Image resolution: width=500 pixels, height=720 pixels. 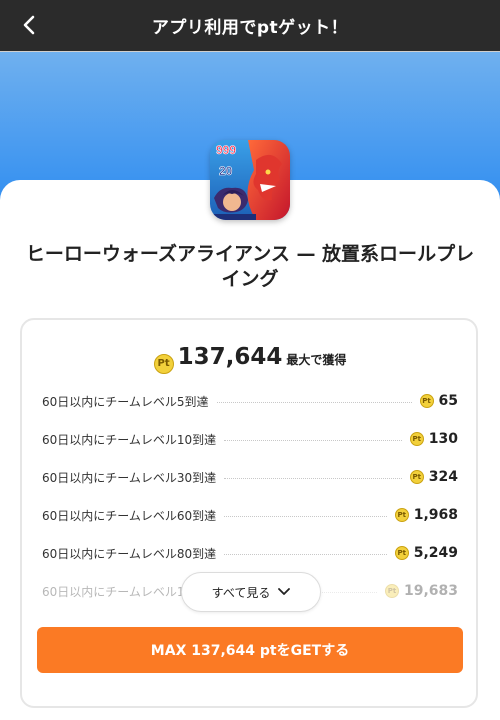 What do you see at coordinates (316, 360) in the screenshot?
I see `total-points-suffix: 最大で獲得` at bounding box center [316, 360].